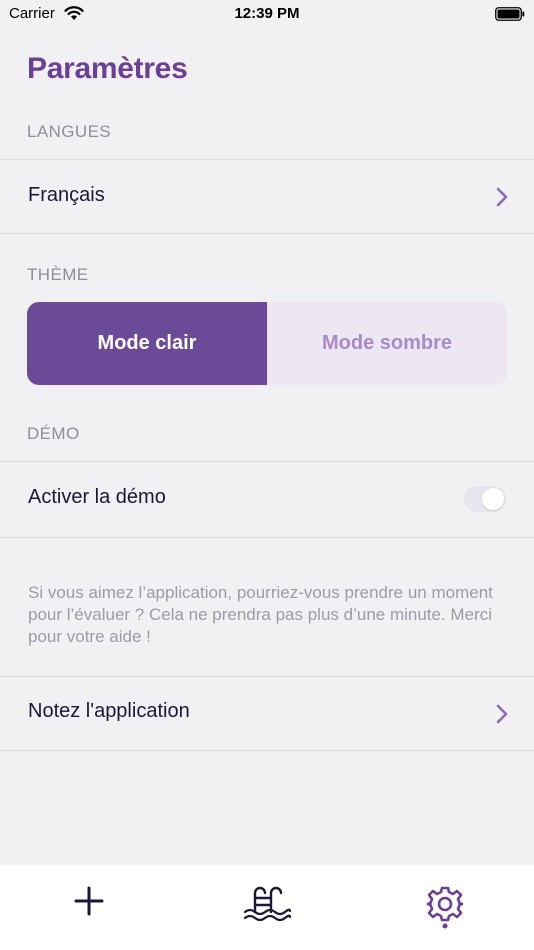 The image size is (534, 950). I want to click on tab-pool, so click(267, 910).